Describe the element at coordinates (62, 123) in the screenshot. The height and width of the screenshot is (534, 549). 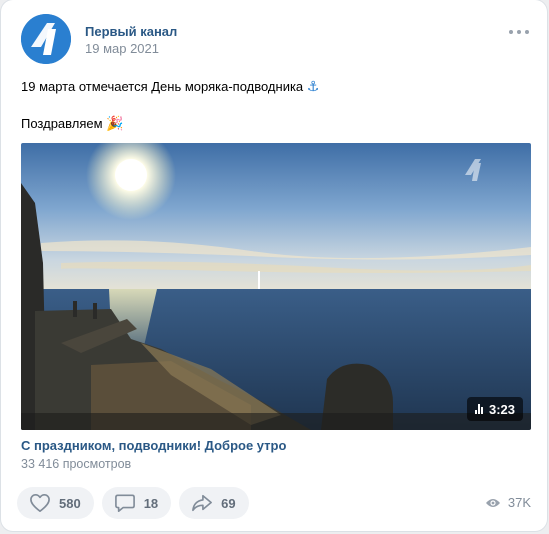
I see `post-text-line: Поздравляем` at that location.